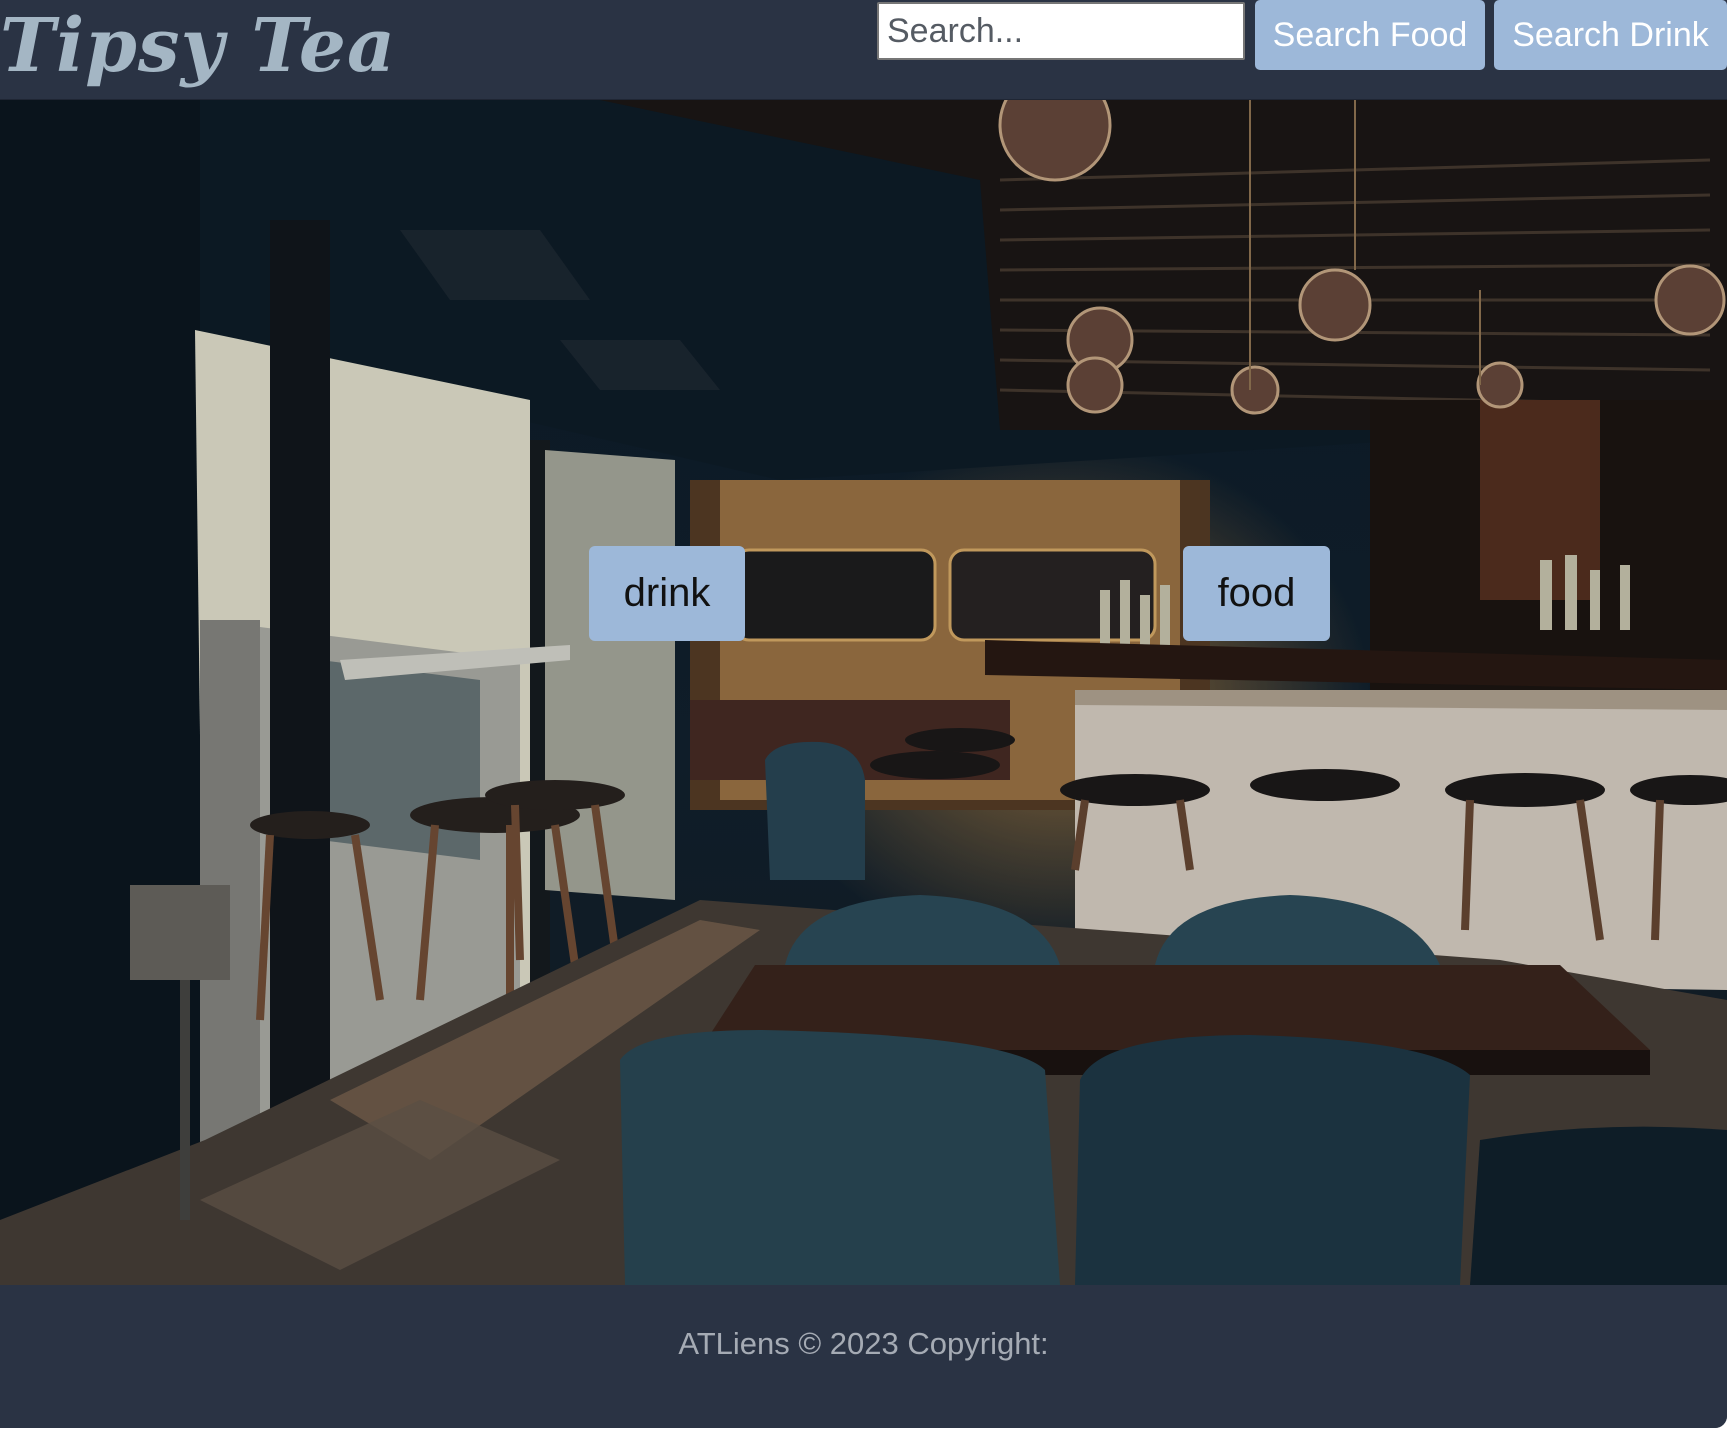  I want to click on search-food-button: Search Food, so click(1370, 35).